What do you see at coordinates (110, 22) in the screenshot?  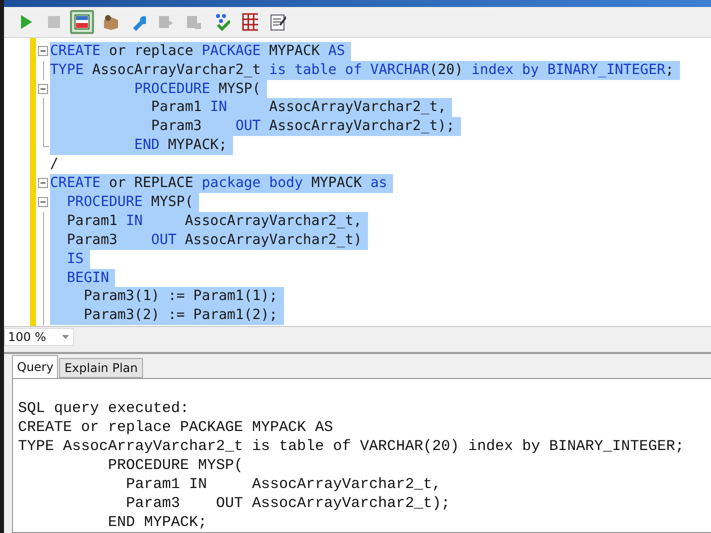 I see `package-icon` at bounding box center [110, 22].